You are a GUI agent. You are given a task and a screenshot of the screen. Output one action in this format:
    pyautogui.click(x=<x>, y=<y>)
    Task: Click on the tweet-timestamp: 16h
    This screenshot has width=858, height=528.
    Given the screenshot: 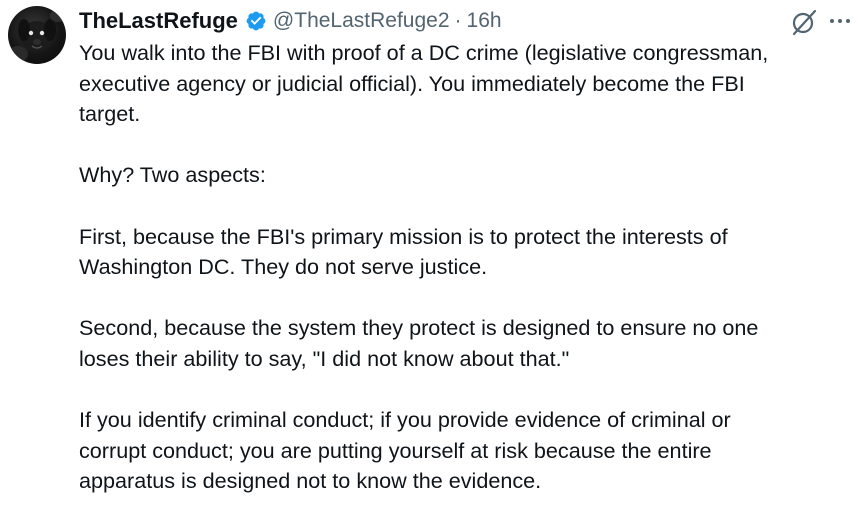 What is the action you would take?
    pyautogui.click(x=484, y=21)
    